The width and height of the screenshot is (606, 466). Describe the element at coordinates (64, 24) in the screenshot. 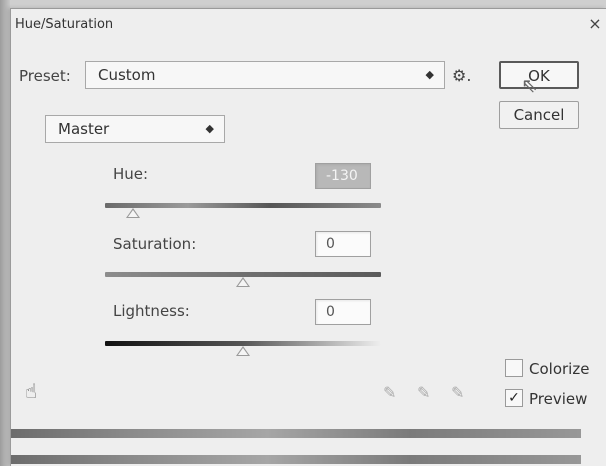

I see `window-title: Hue/Saturation` at that location.